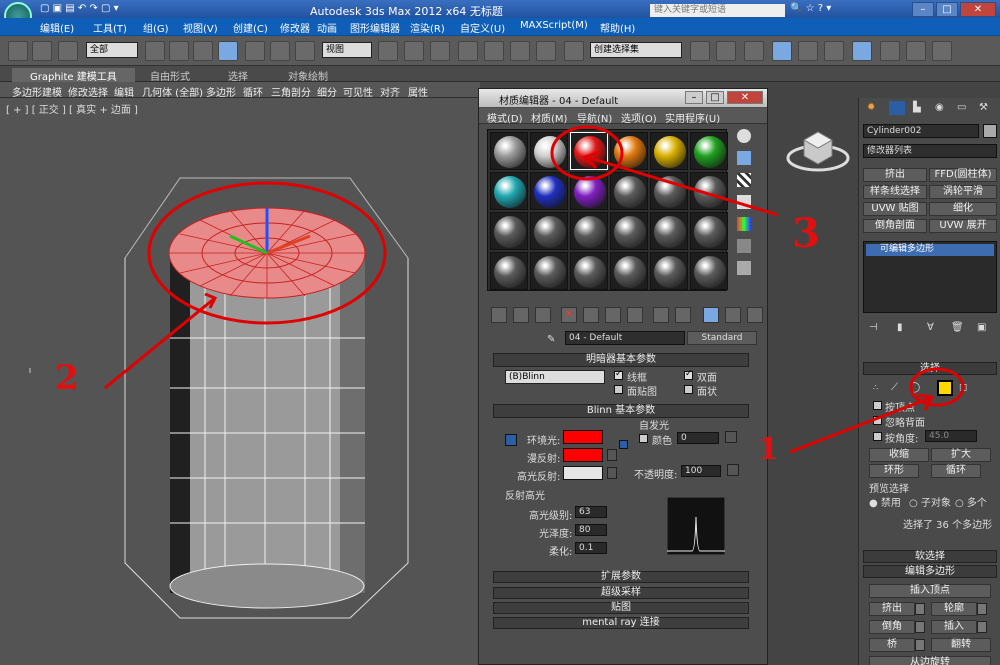 This screenshot has height=665, width=1000. Describe the element at coordinates (806, 233) in the screenshot. I see `annotation-3: 3` at that location.